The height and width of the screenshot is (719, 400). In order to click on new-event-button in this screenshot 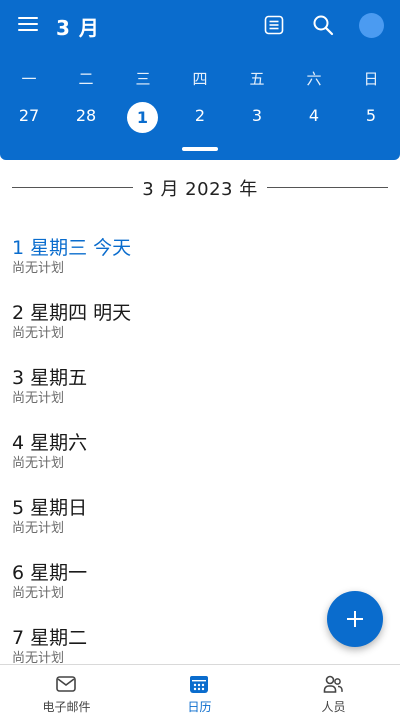, I will do `click(355, 619)`.